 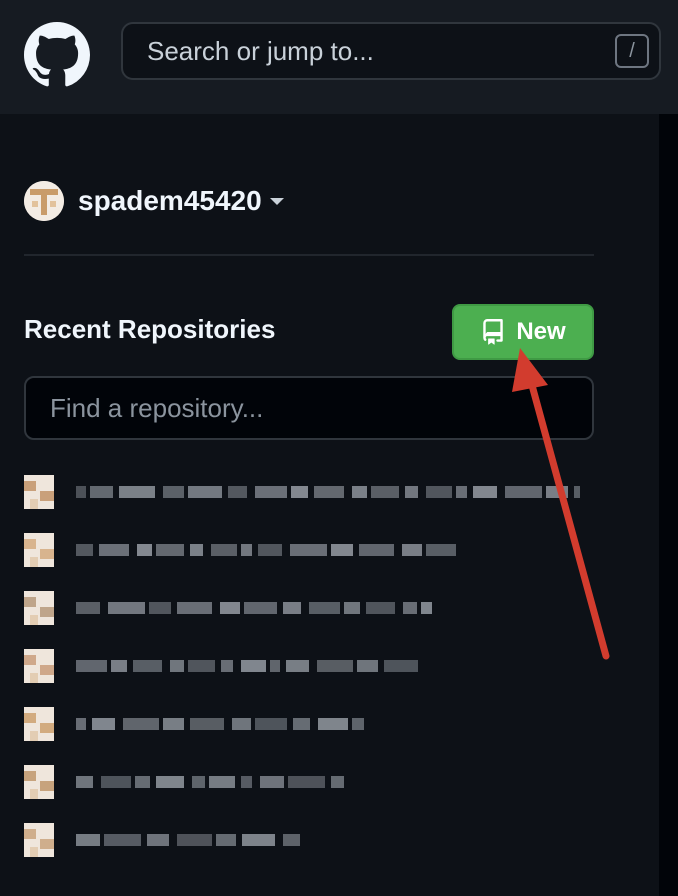 I want to click on identicon-avatar, so click(x=44, y=201).